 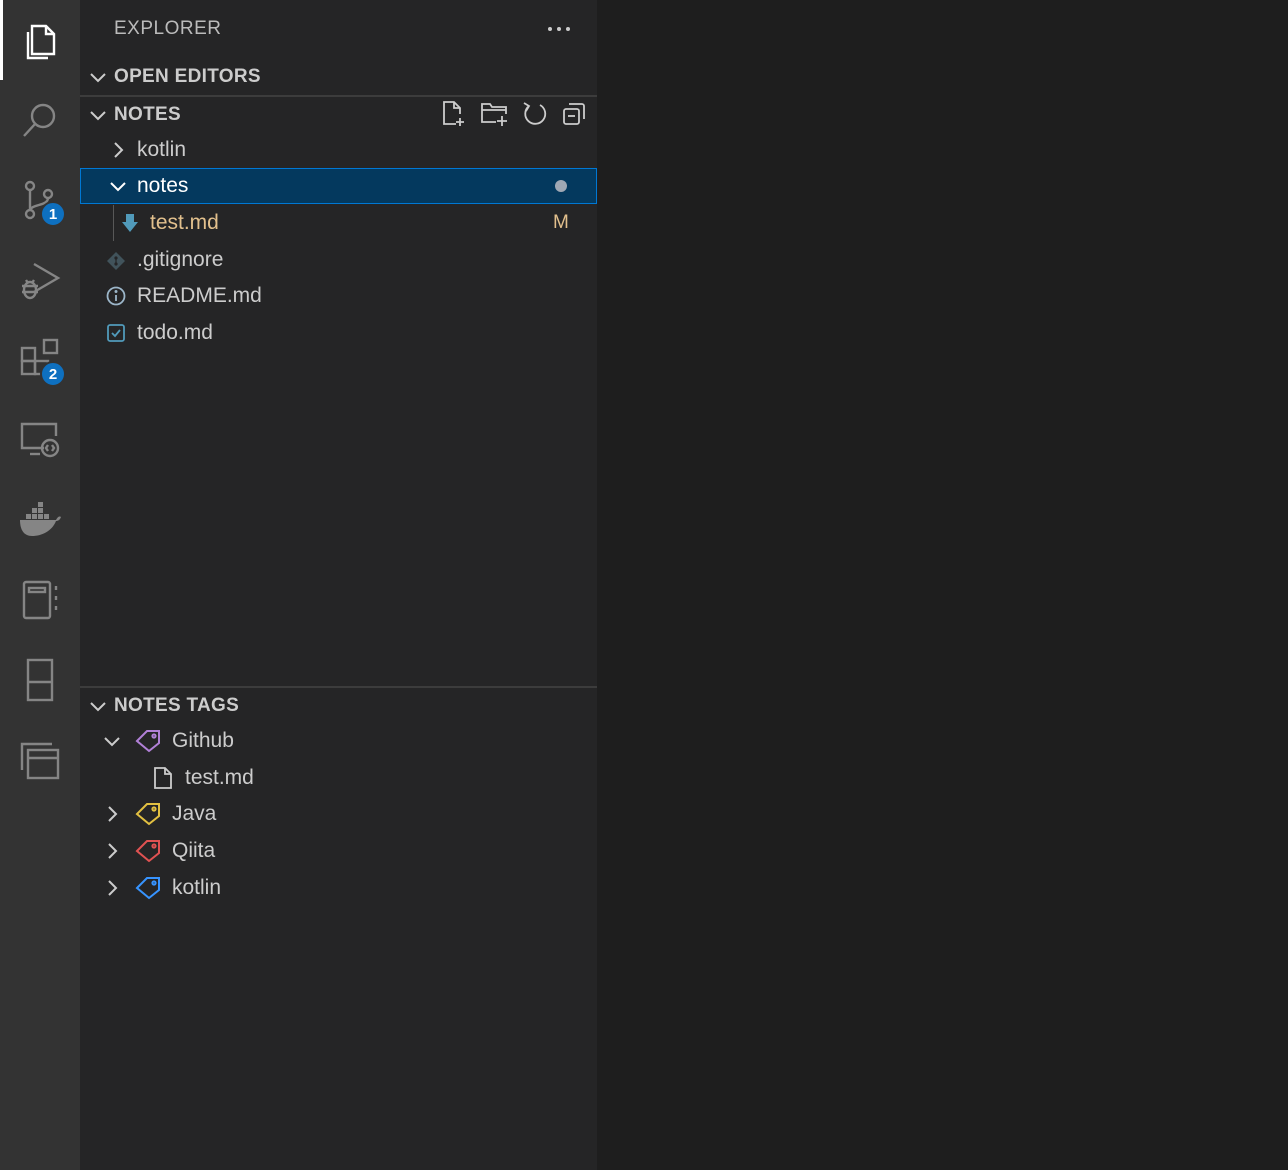 I want to click on tag-item-java: Java, so click(x=338, y=814).